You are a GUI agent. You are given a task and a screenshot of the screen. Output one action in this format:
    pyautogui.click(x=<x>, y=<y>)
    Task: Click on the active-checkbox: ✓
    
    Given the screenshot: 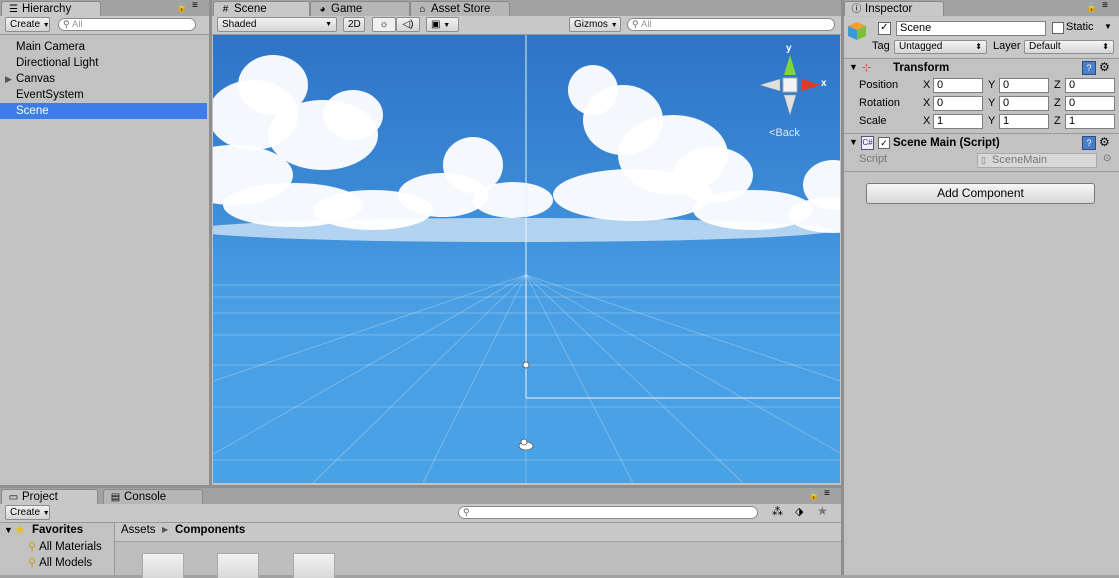 What is the action you would take?
    pyautogui.click(x=884, y=28)
    